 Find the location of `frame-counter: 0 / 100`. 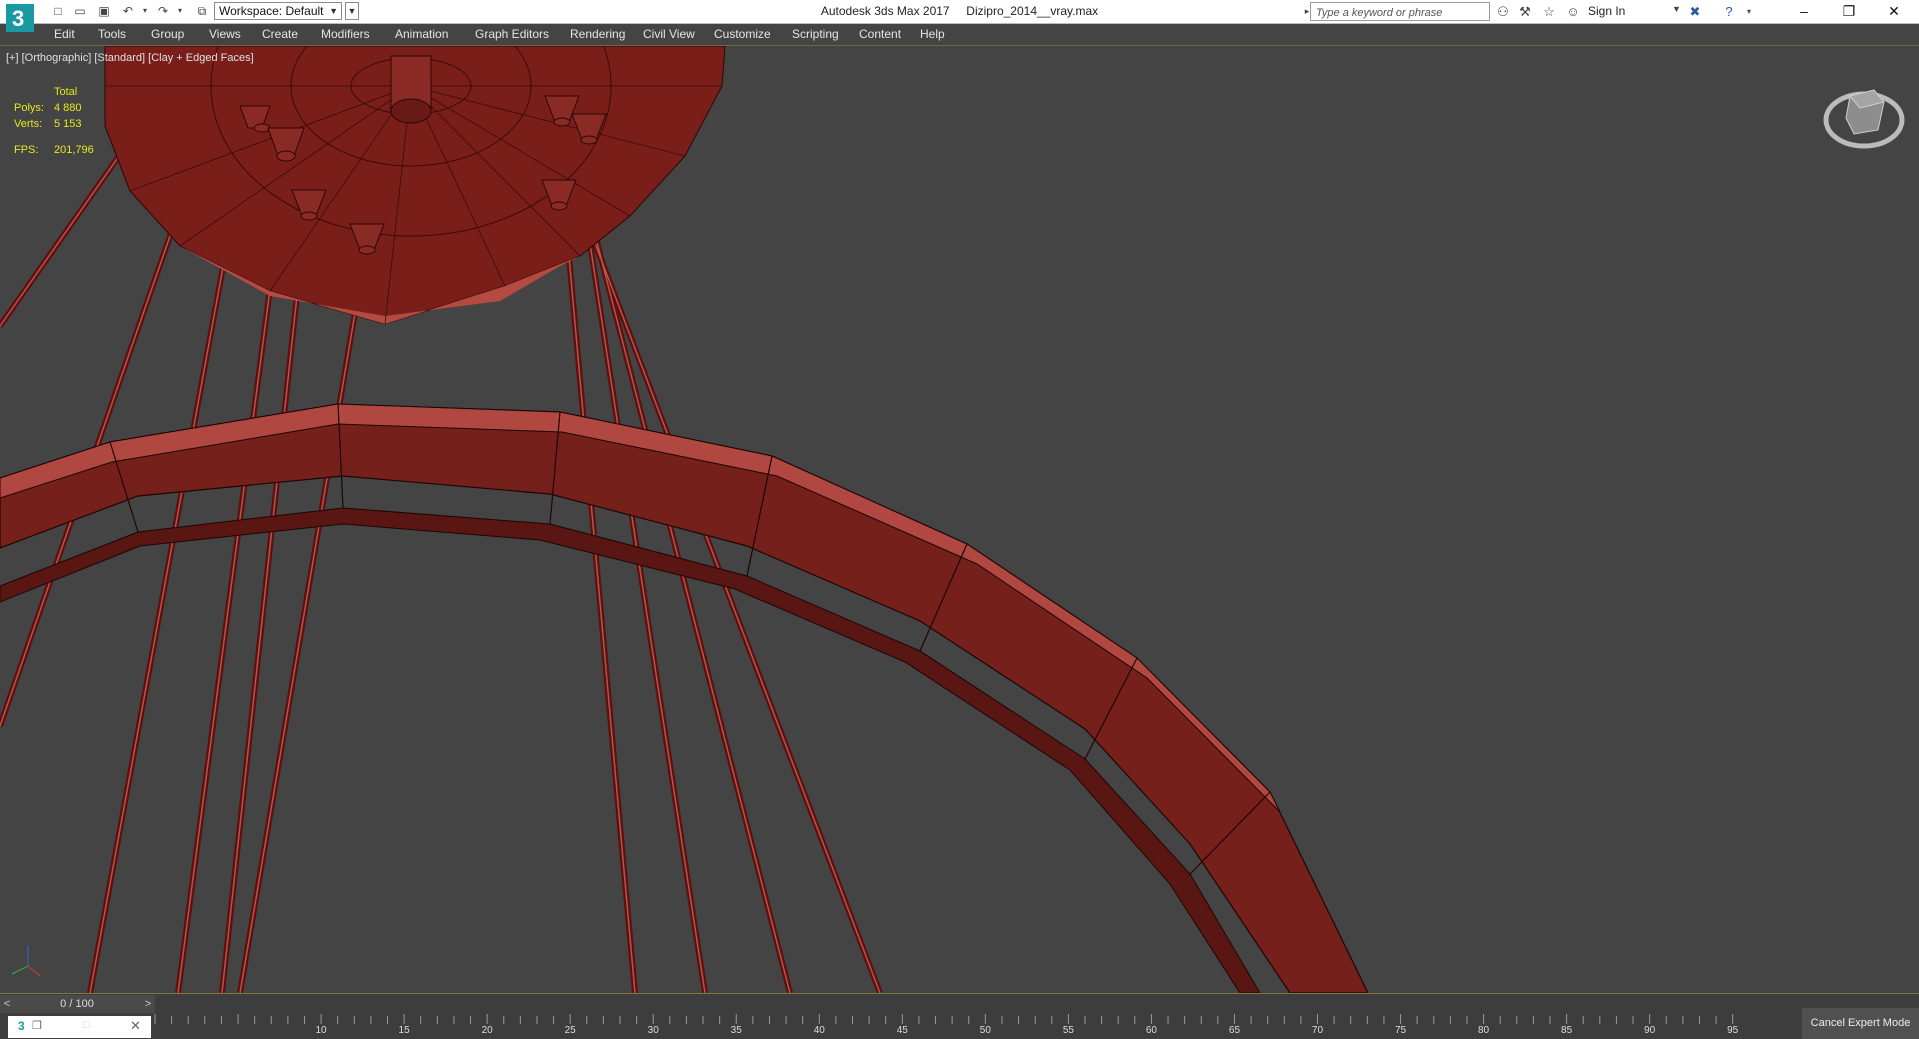

frame-counter: 0 / 100 is located at coordinates (77, 1004).